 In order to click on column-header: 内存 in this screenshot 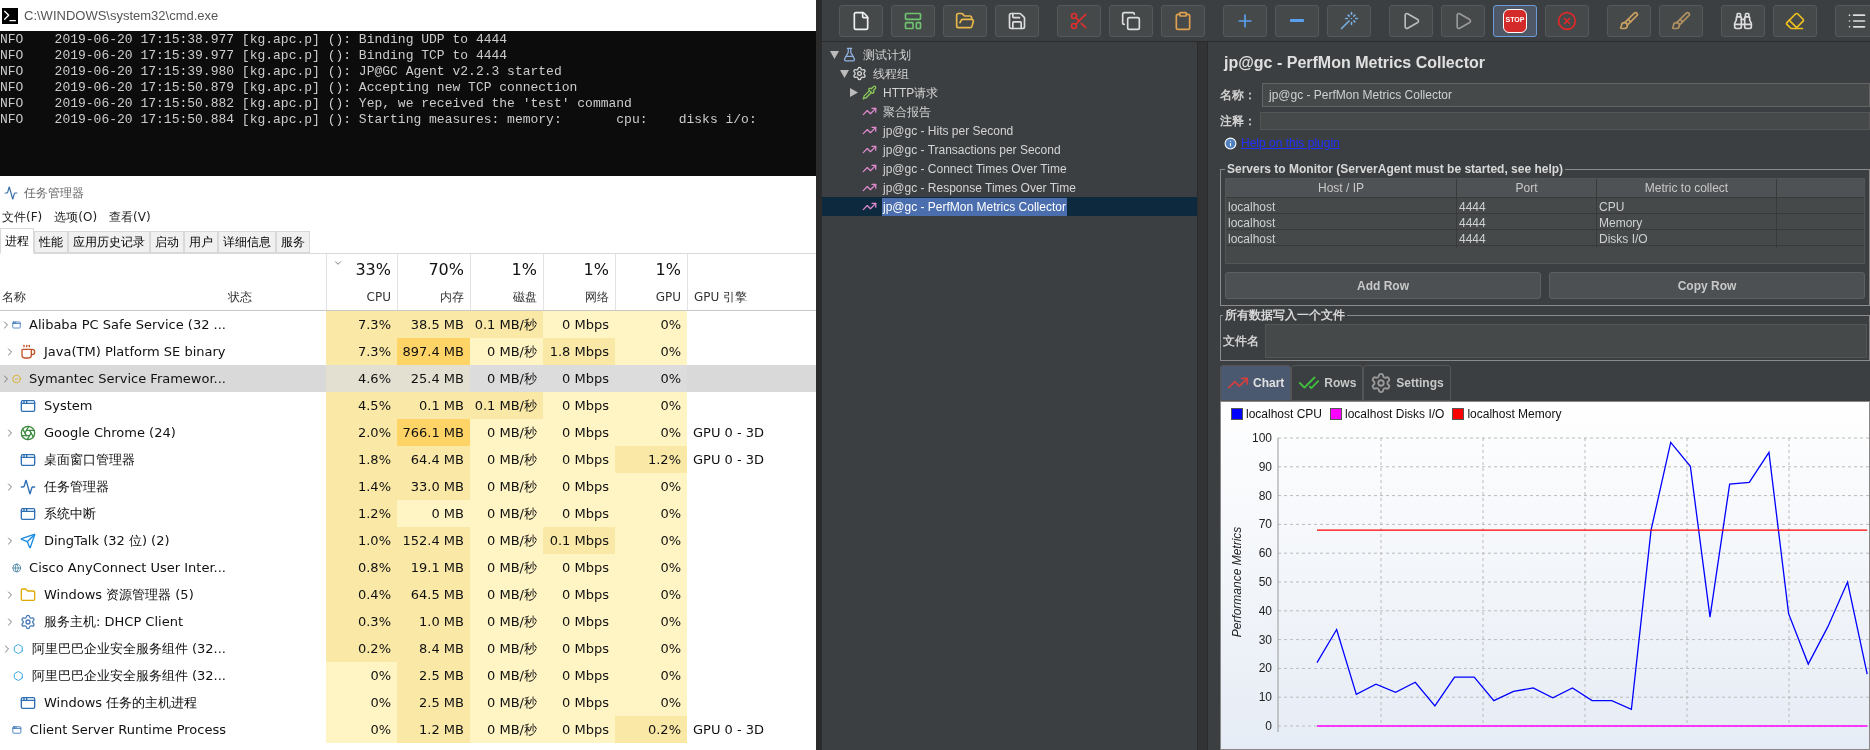, I will do `click(452, 297)`.